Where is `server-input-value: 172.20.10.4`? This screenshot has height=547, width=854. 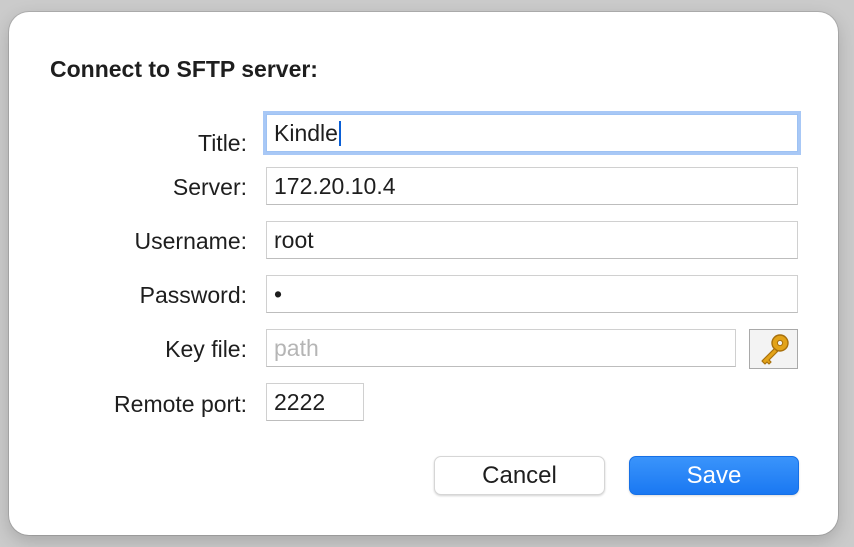 server-input-value: 172.20.10.4 is located at coordinates (335, 186).